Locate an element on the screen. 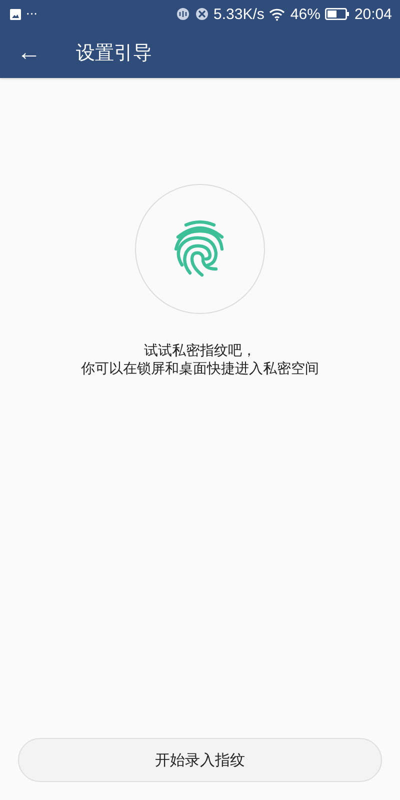 The width and height of the screenshot is (400, 800). more-indicator: ··· is located at coordinates (32, 14).